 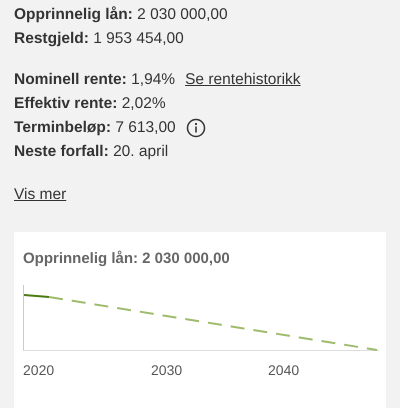 I want to click on axis-label: 2020, so click(x=38, y=370).